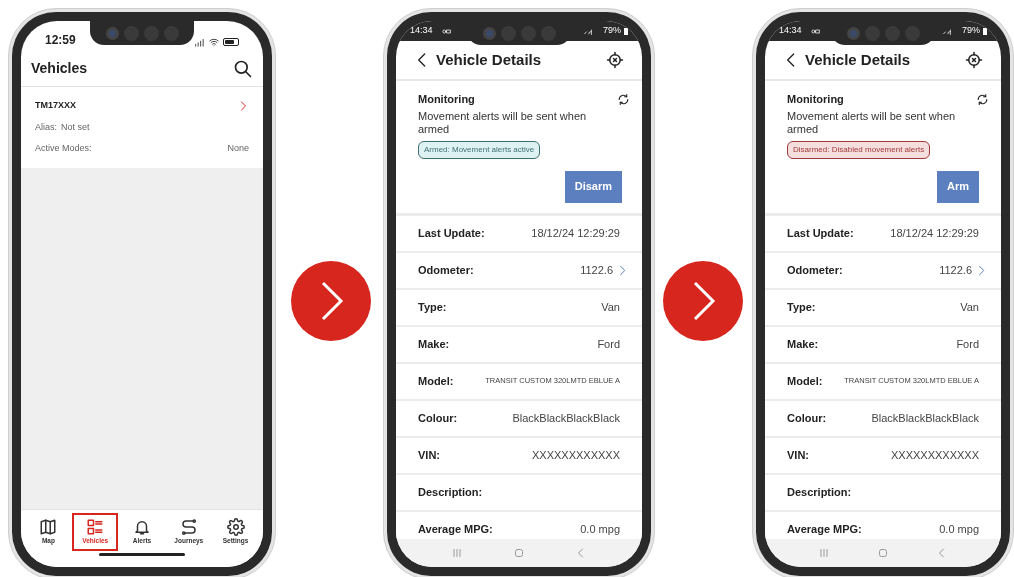  I want to click on status-badge: Disarmed: Disabled movement alerts, so click(859, 149).